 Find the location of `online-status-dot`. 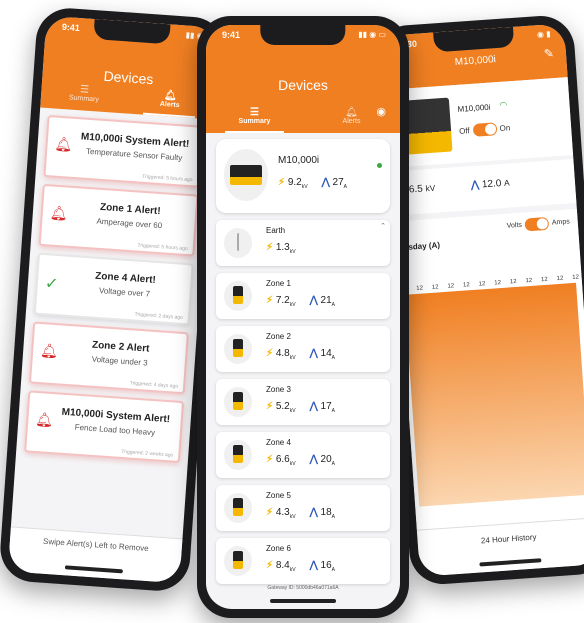

online-status-dot is located at coordinates (379, 165).